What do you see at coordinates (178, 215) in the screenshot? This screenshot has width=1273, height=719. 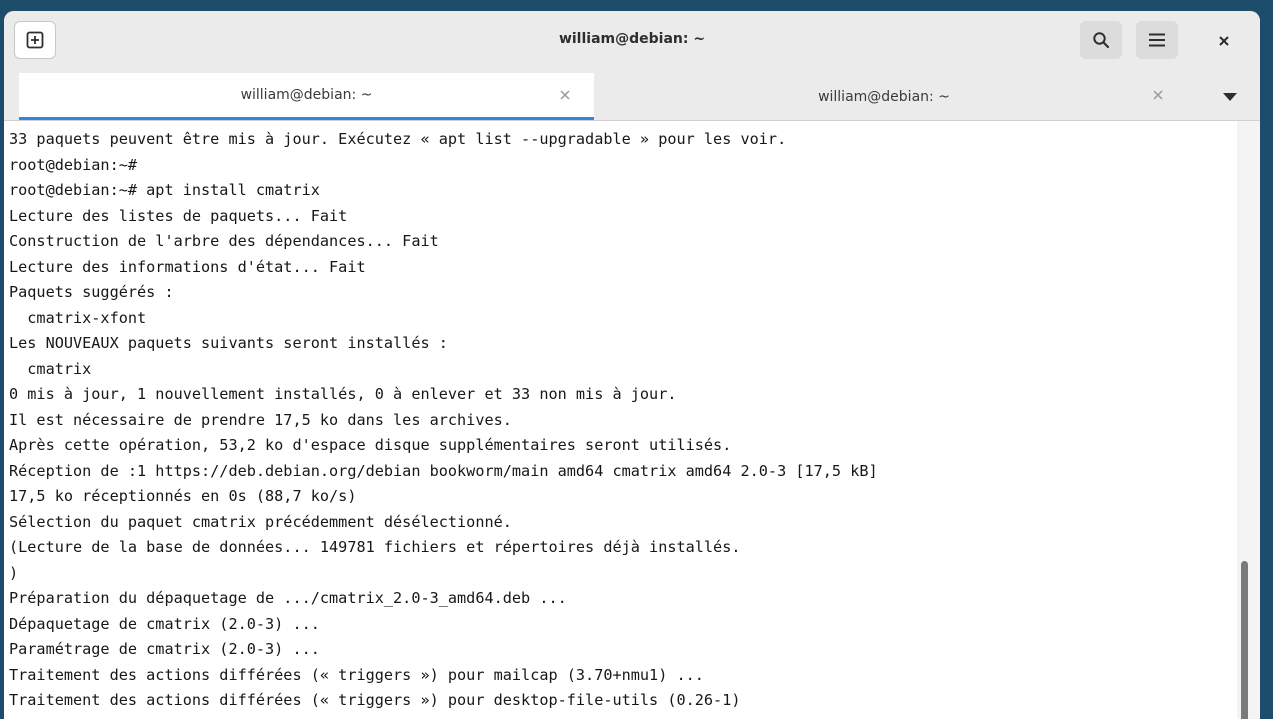 I see `terminal-line: Lecture des listes de paquets... Fait` at bounding box center [178, 215].